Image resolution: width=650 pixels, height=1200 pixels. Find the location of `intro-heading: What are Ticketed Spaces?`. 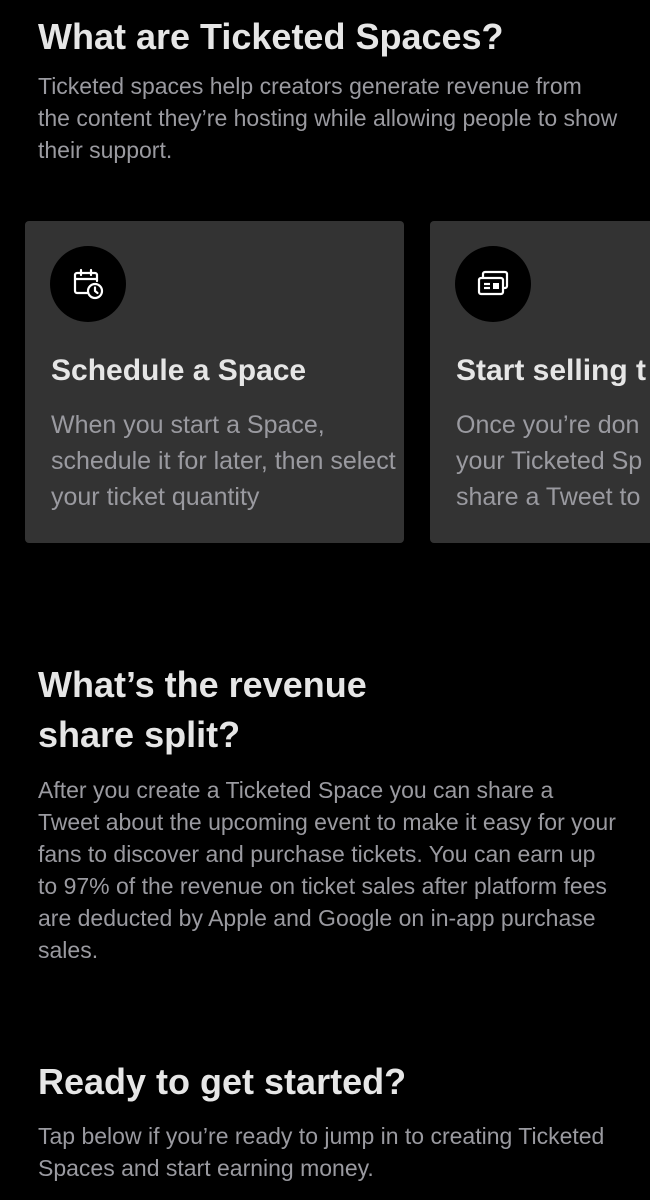

intro-heading: What are Ticketed Spaces? is located at coordinates (271, 36).